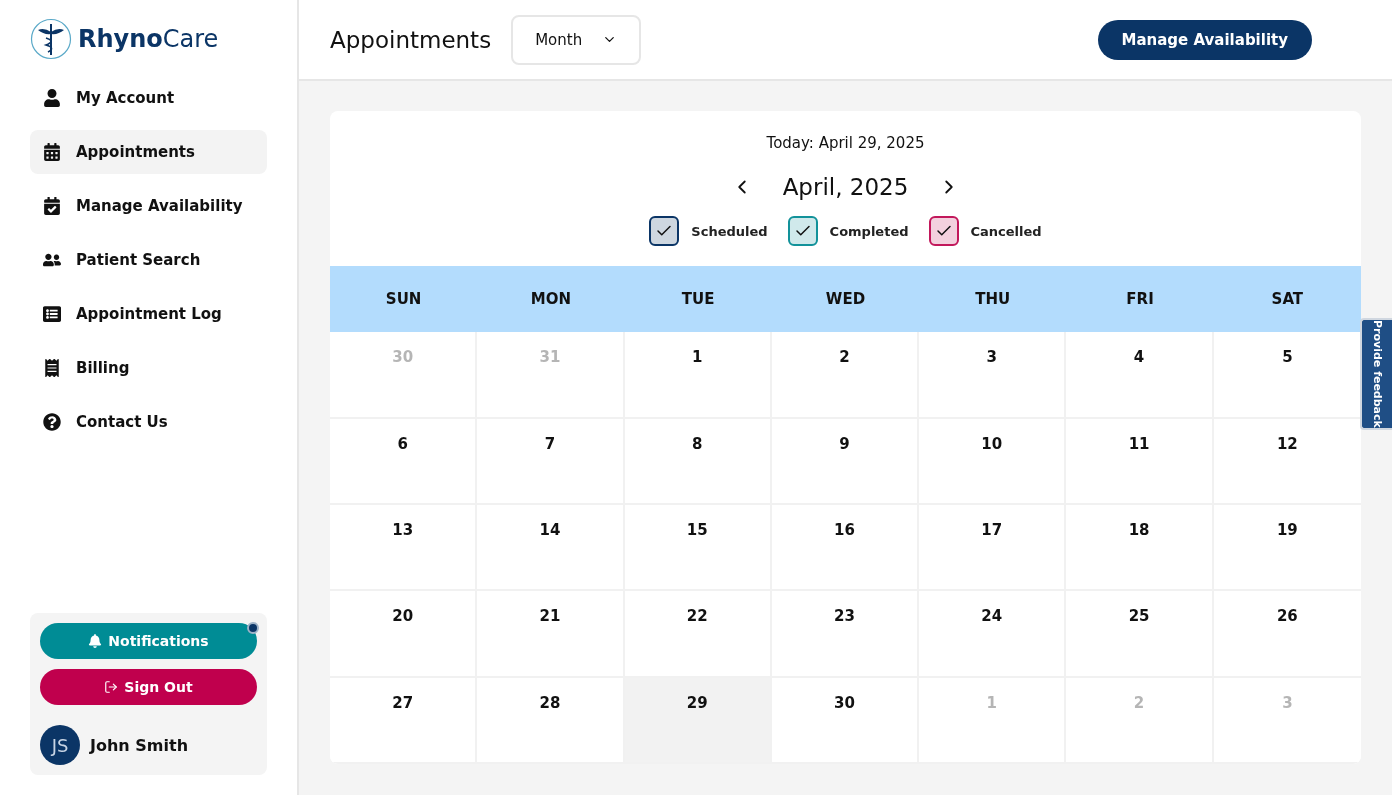  What do you see at coordinates (148, 98) in the screenshot?
I see `nav-item: My Account` at bounding box center [148, 98].